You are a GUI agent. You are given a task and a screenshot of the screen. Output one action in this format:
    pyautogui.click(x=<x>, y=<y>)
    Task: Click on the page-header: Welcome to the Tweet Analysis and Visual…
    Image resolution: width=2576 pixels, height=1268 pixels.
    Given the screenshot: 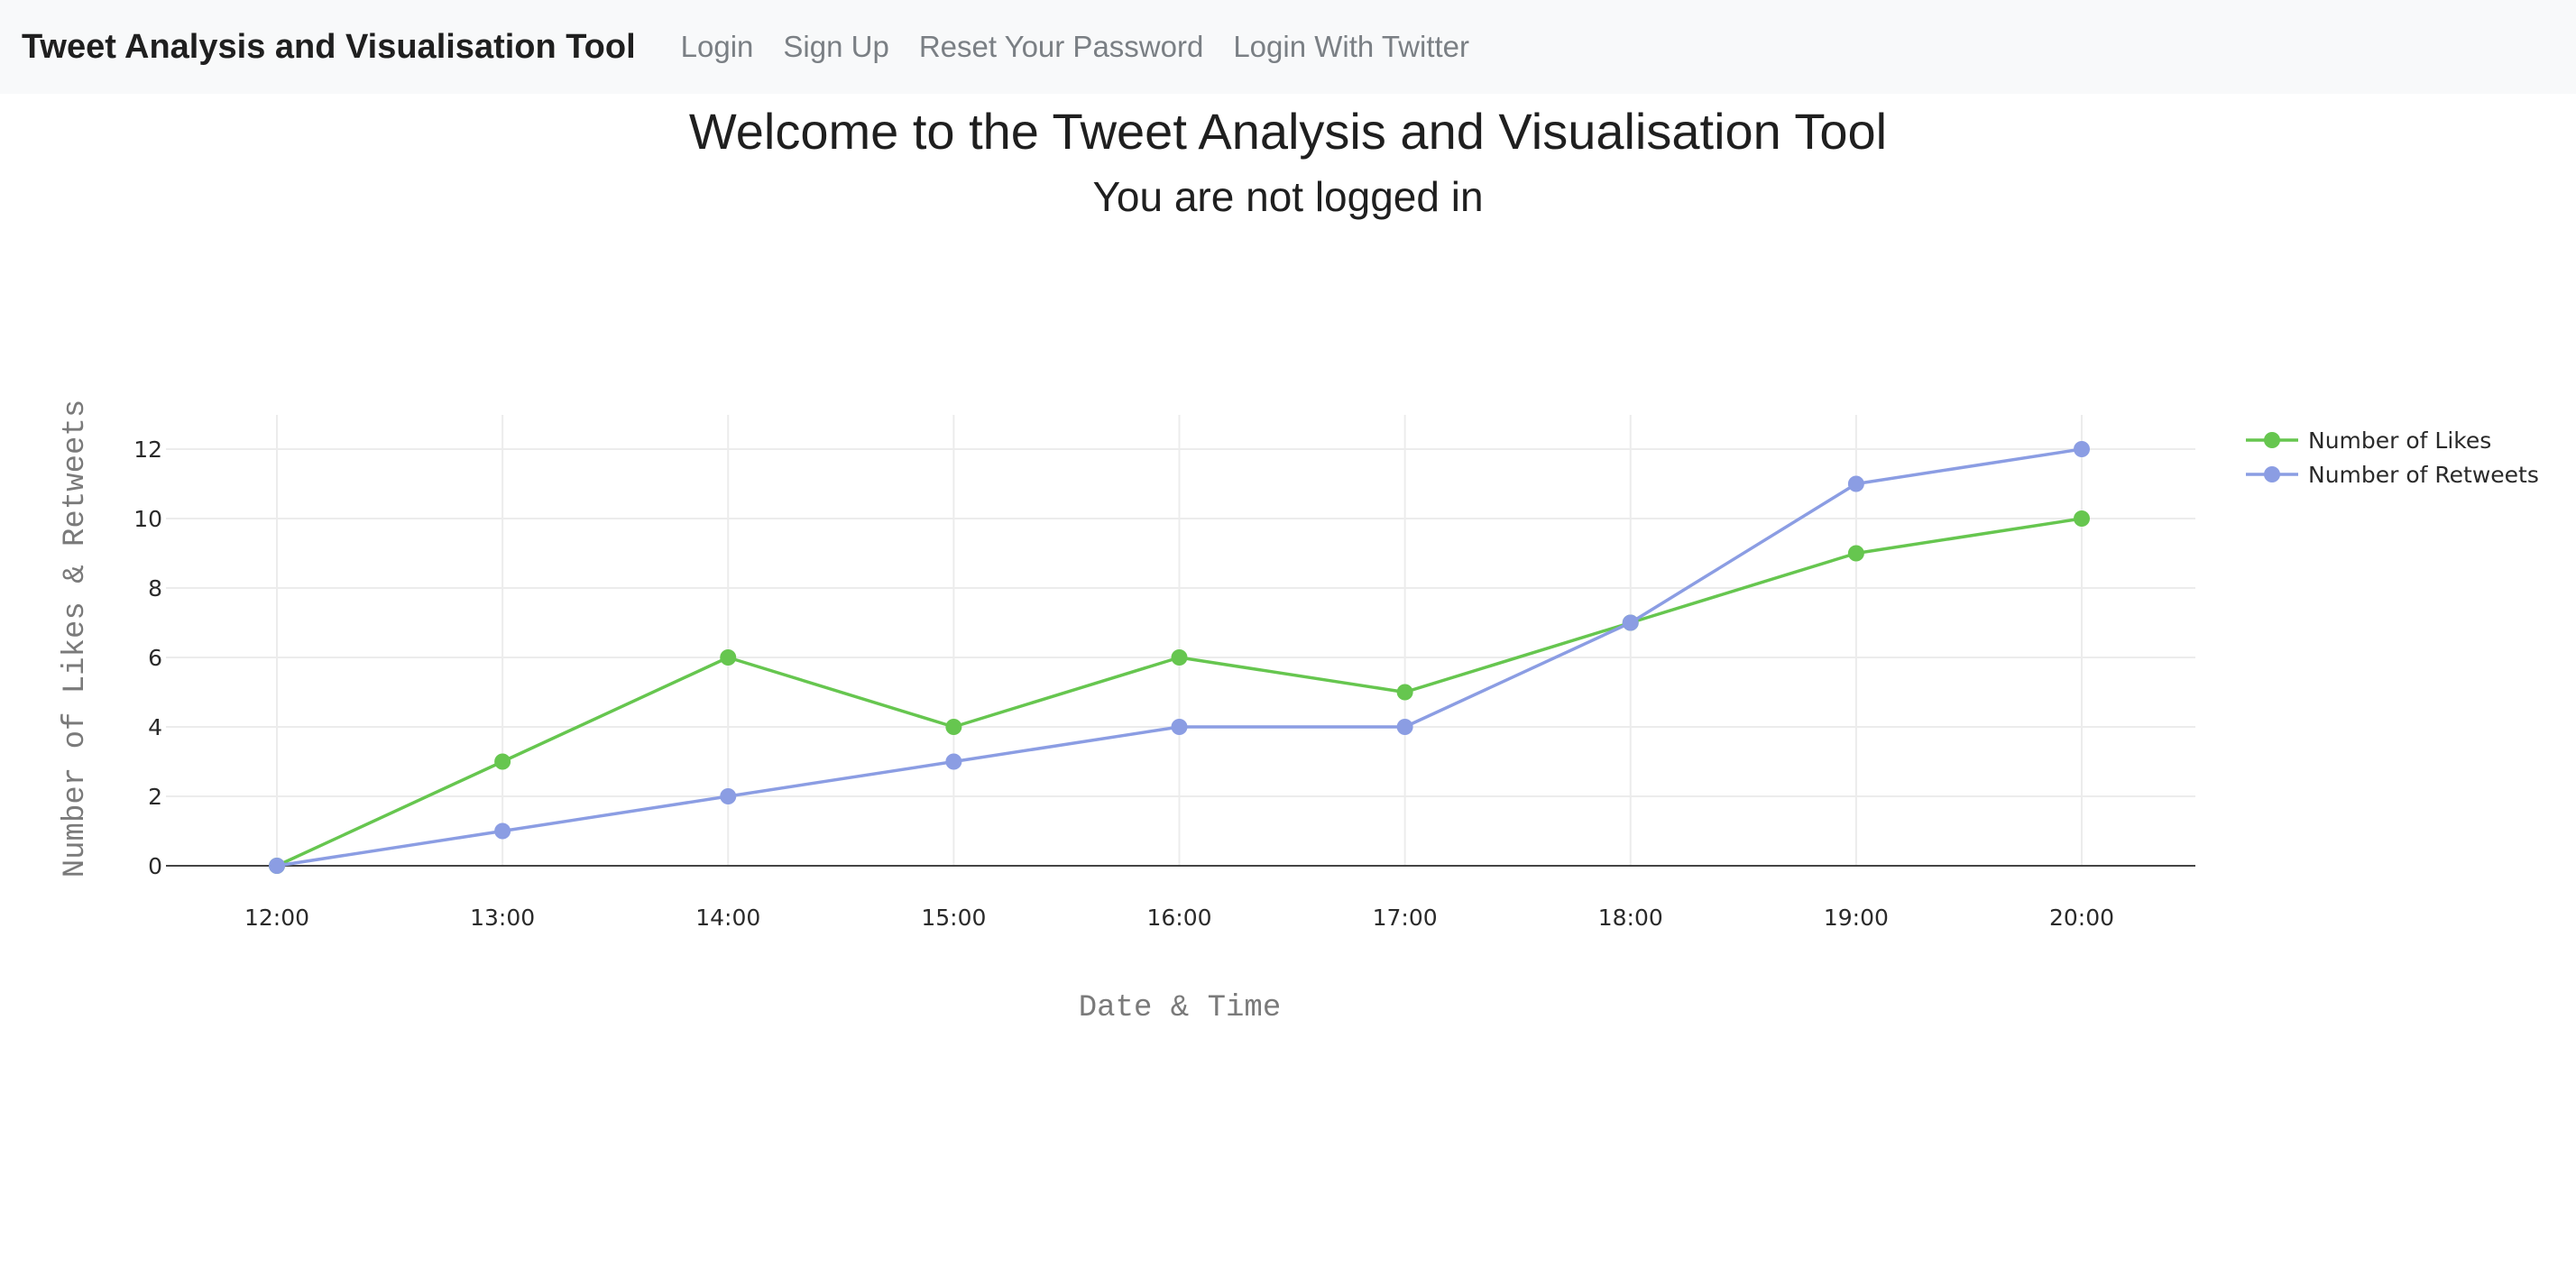 What is the action you would take?
    pyautogui.click(x=1288, y=159)
    